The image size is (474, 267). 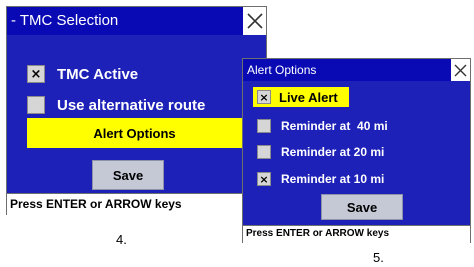 I want to click on alert-options-label: Alert Options, so click(x=134, y=133).